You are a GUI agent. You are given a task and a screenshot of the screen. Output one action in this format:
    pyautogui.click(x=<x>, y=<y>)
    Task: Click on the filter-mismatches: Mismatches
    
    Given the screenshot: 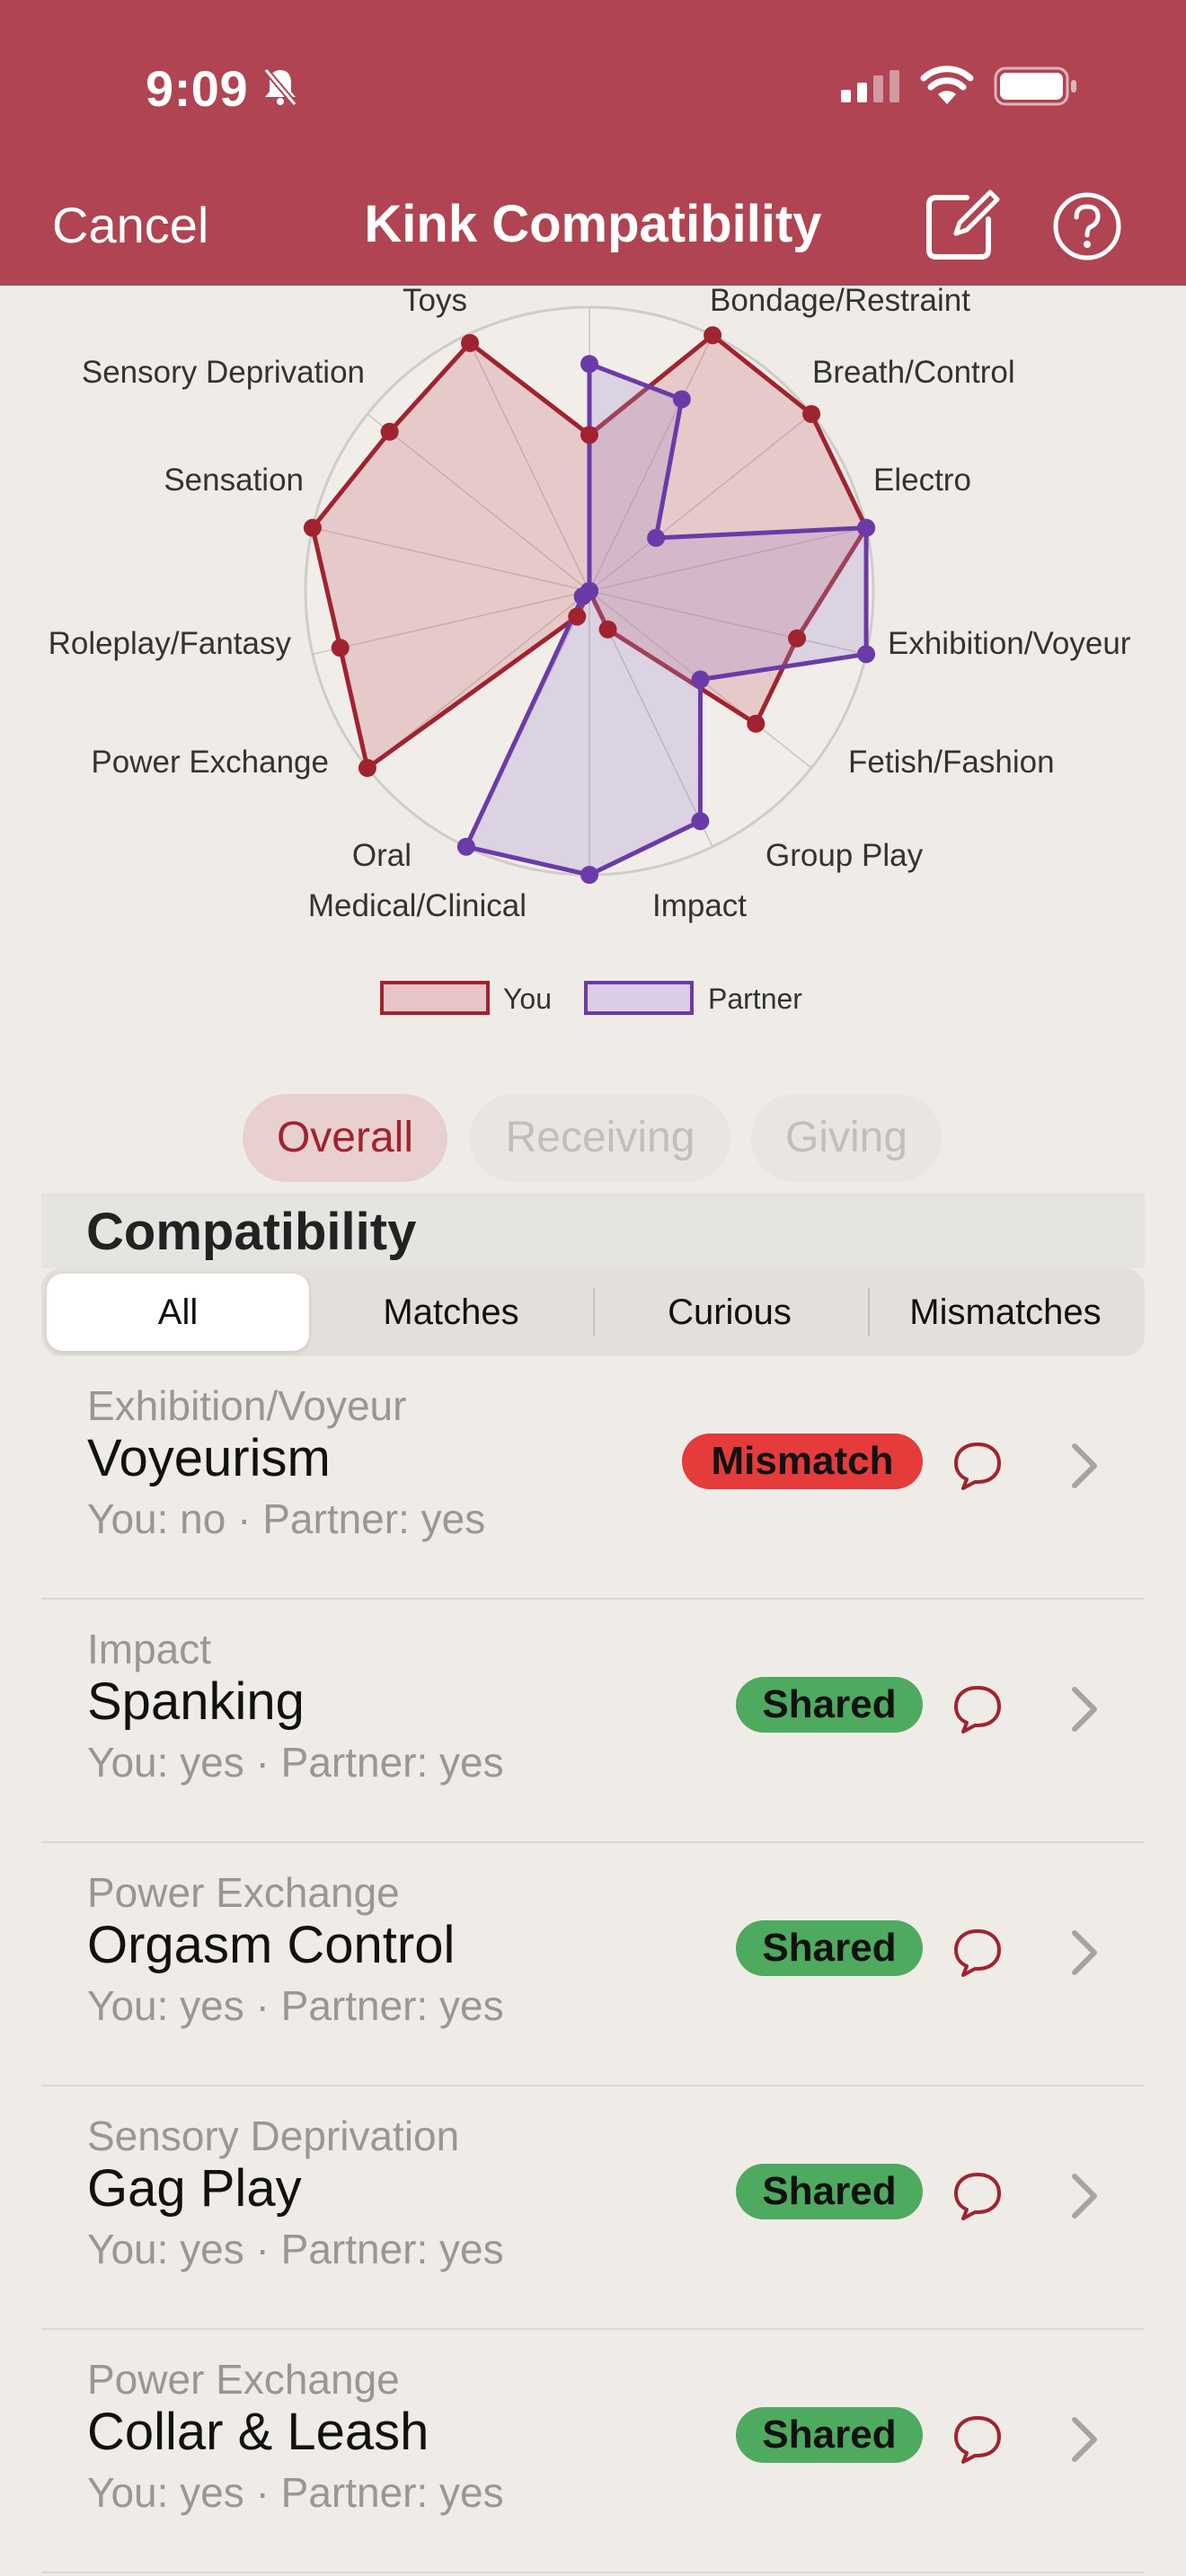 What is the action you would take?
    pyautogui.click(x=1005, y=1312)
    